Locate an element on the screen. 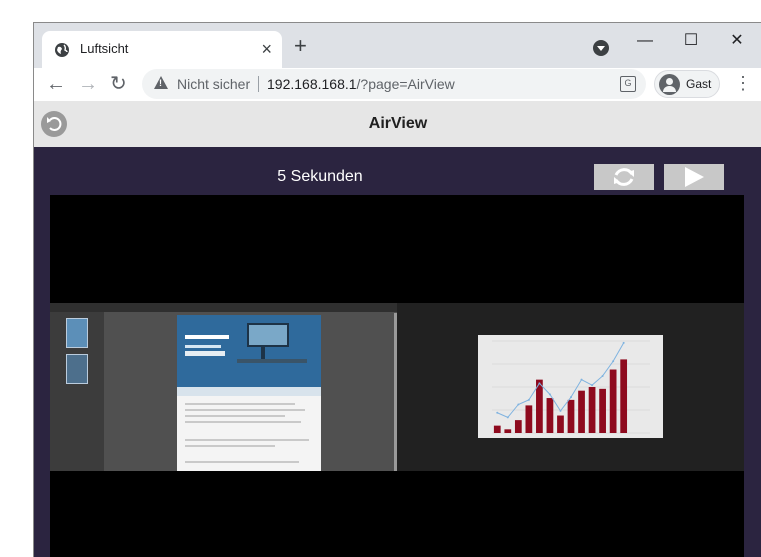  minimize-button: — is located at coordinates (645, 41).